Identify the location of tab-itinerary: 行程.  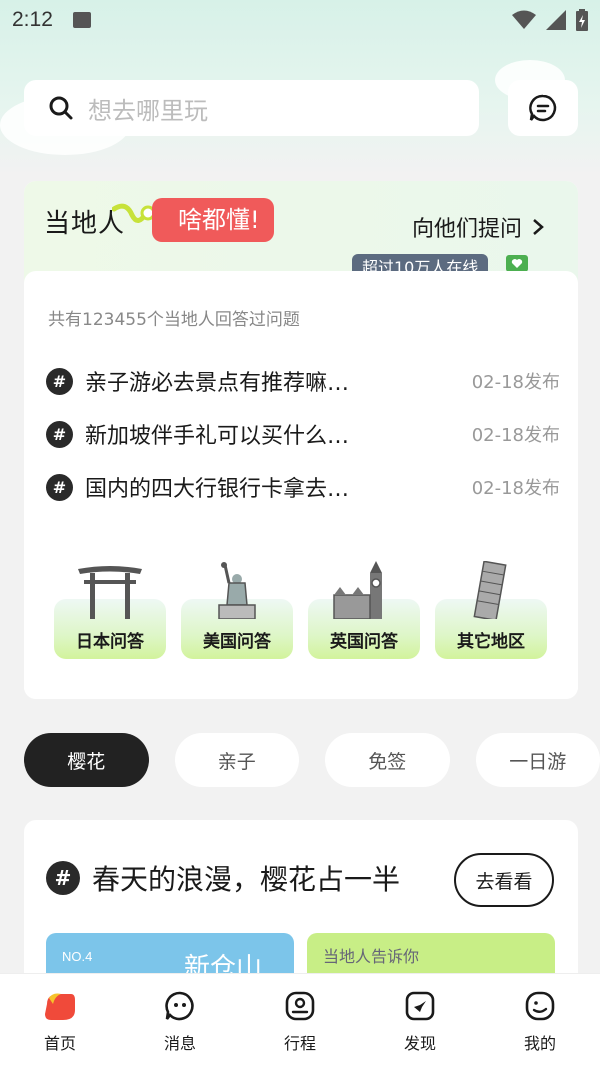
(300, 1020).